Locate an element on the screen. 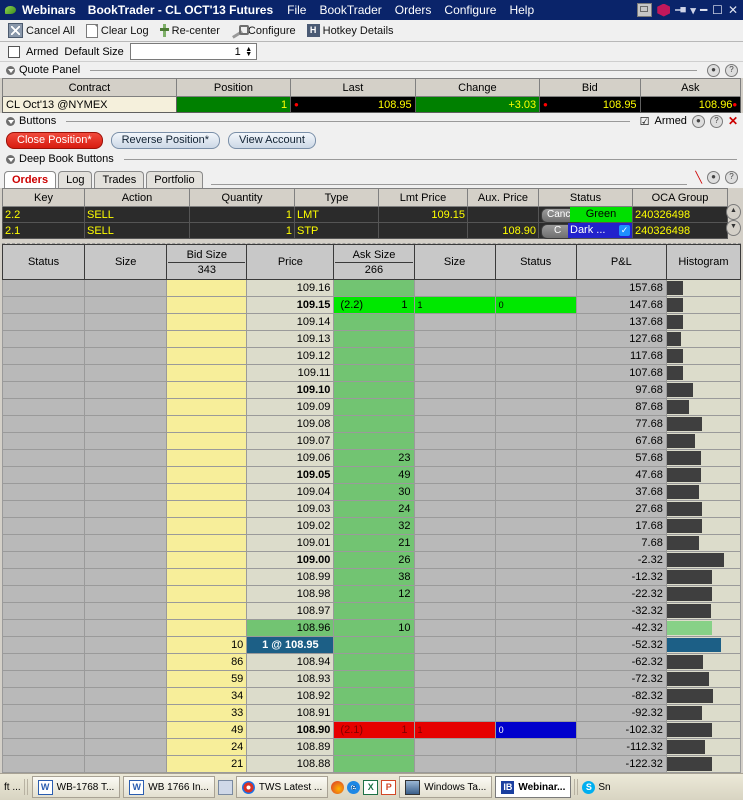 This screenshot has height=800, width=743. ladder-cell-price: 109.10 is located at coordinates (290, 390).